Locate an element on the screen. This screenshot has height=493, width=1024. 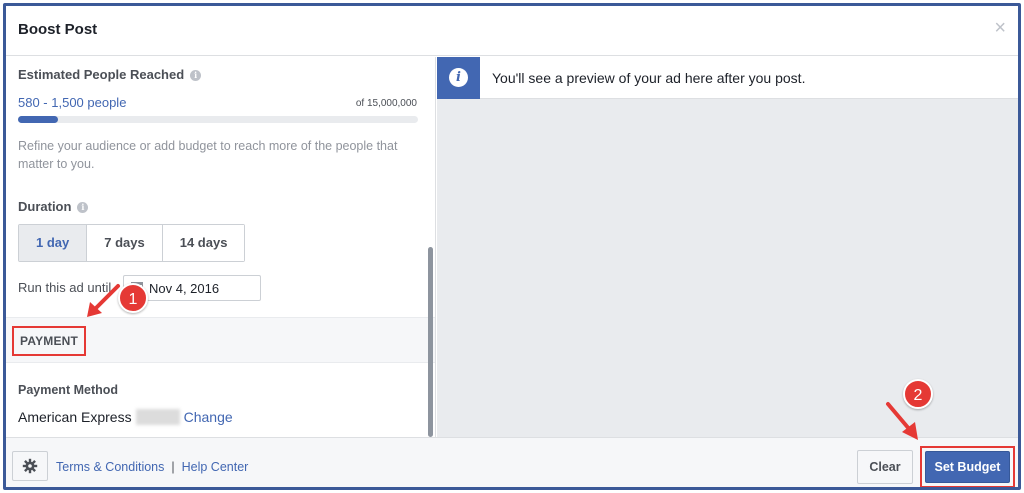
payment-method-value: American Express is located at coordinates (75, 417).